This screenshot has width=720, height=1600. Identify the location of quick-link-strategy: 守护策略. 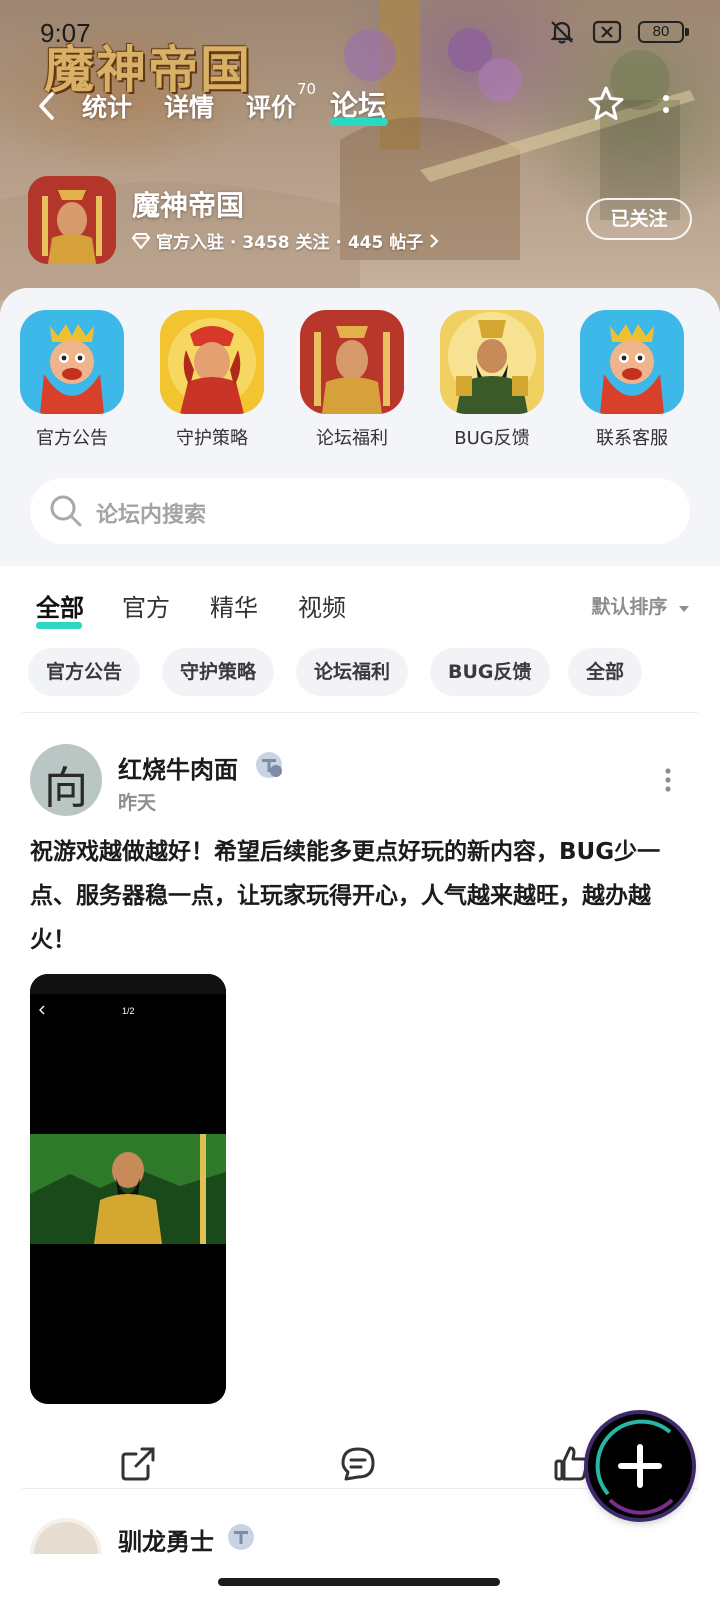
(212, 380).